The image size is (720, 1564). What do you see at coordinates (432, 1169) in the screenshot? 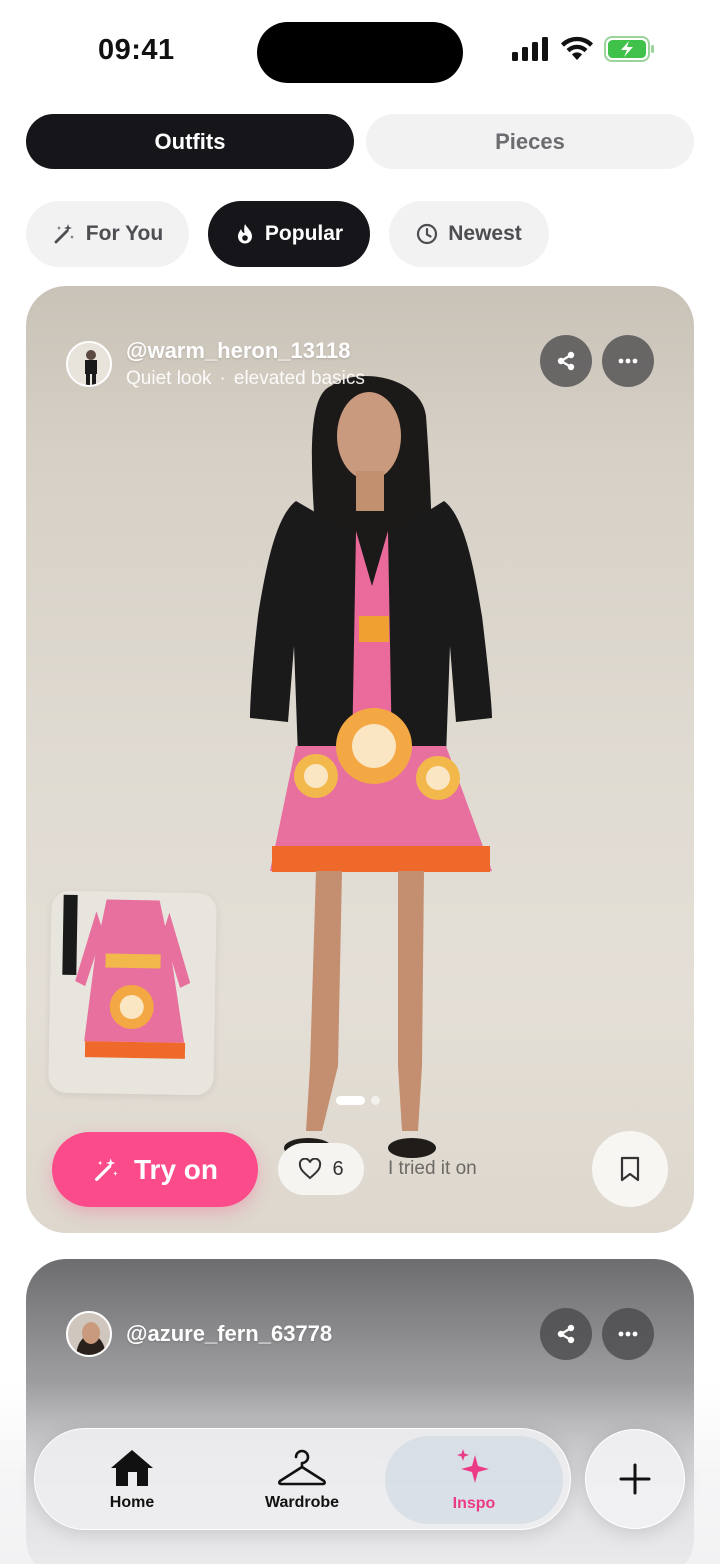
I see `tried-it-on-link: I tried it on` at bounding box center [432, 1169].